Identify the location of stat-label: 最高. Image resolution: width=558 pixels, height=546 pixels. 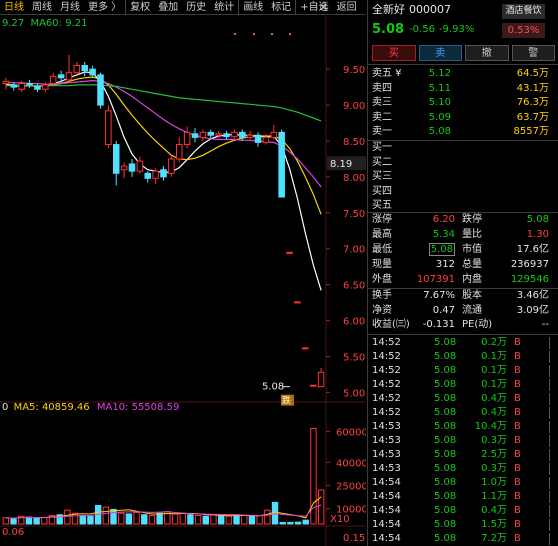
(382, 234).